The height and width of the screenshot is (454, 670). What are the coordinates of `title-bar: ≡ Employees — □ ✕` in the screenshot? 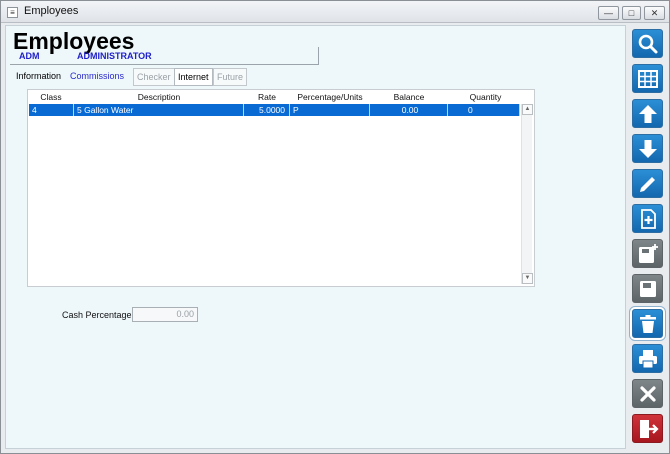 It's located at (335, 12).